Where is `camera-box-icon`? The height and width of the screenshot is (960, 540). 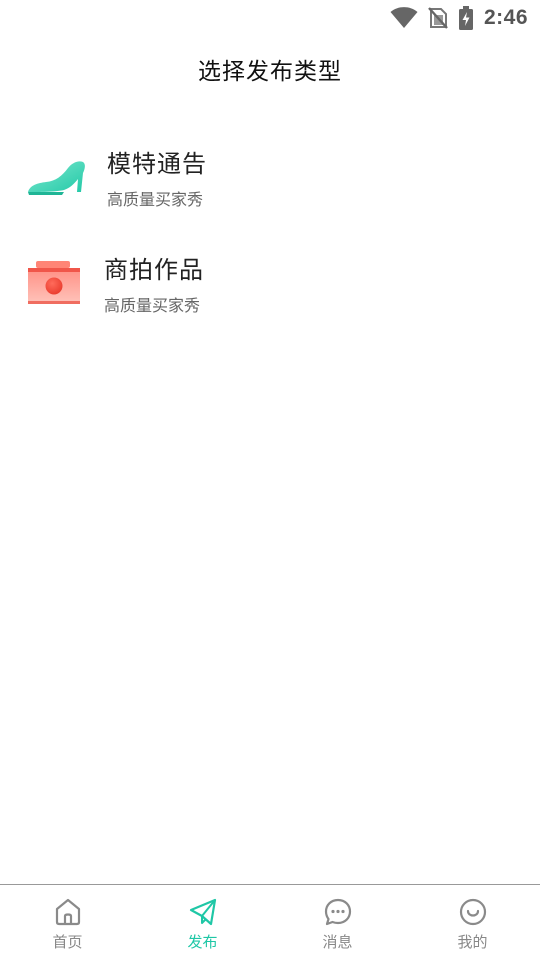
camera-box-icon is located at coordinates (54, 282).